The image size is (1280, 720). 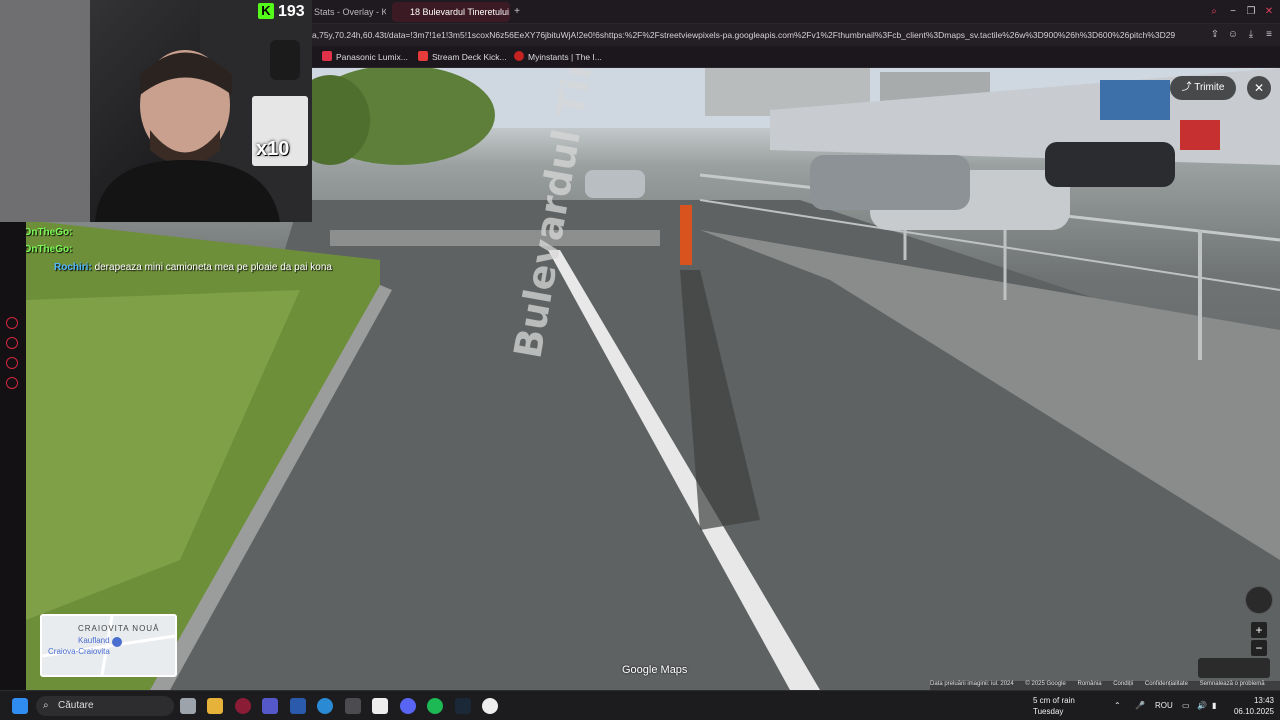 What do you see at coordinates (655, 670) in the screenshot?
I see `google-maps-logo: Google Maps` at bounding box center [655, 670].